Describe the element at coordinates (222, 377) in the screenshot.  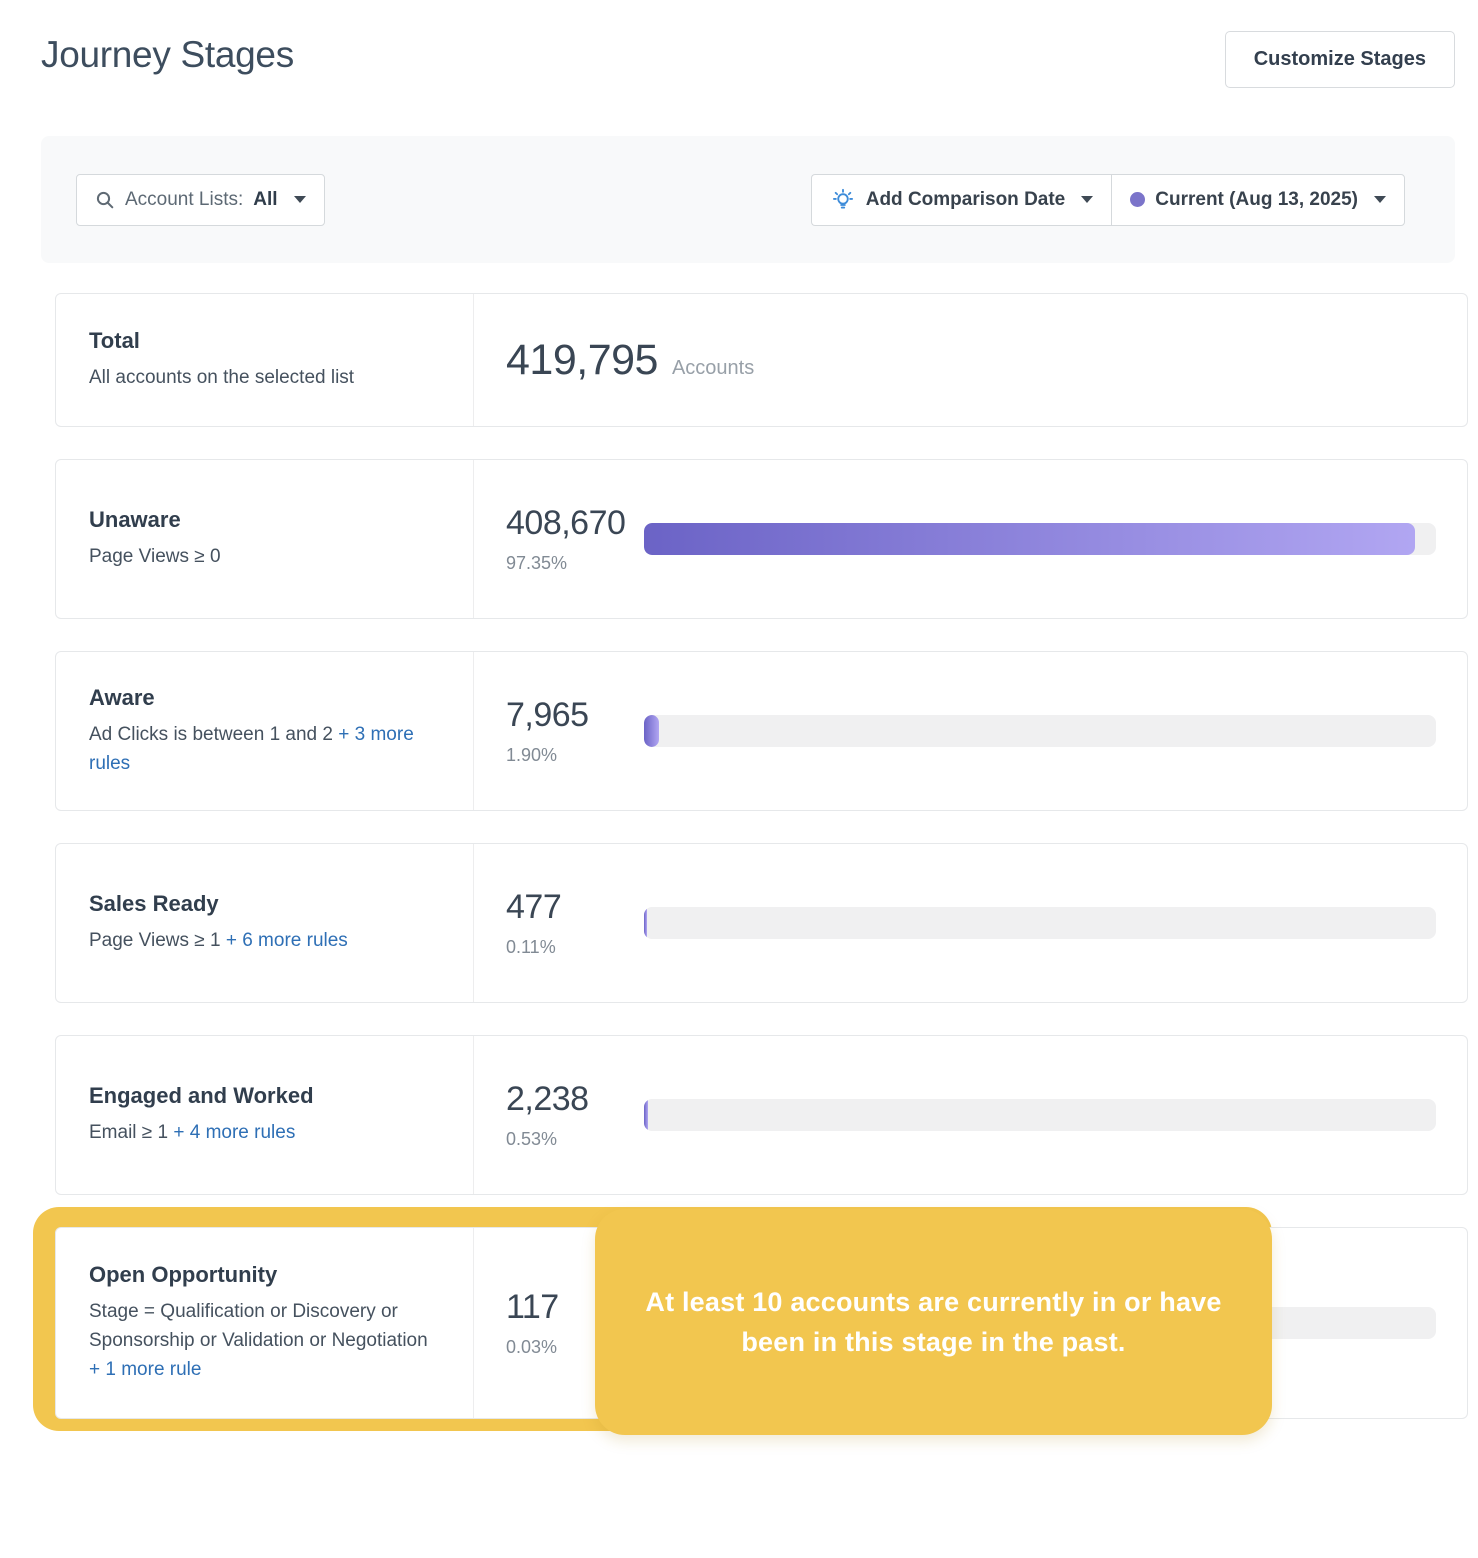
I see `total-description: All accounts on the selected list` at that location.